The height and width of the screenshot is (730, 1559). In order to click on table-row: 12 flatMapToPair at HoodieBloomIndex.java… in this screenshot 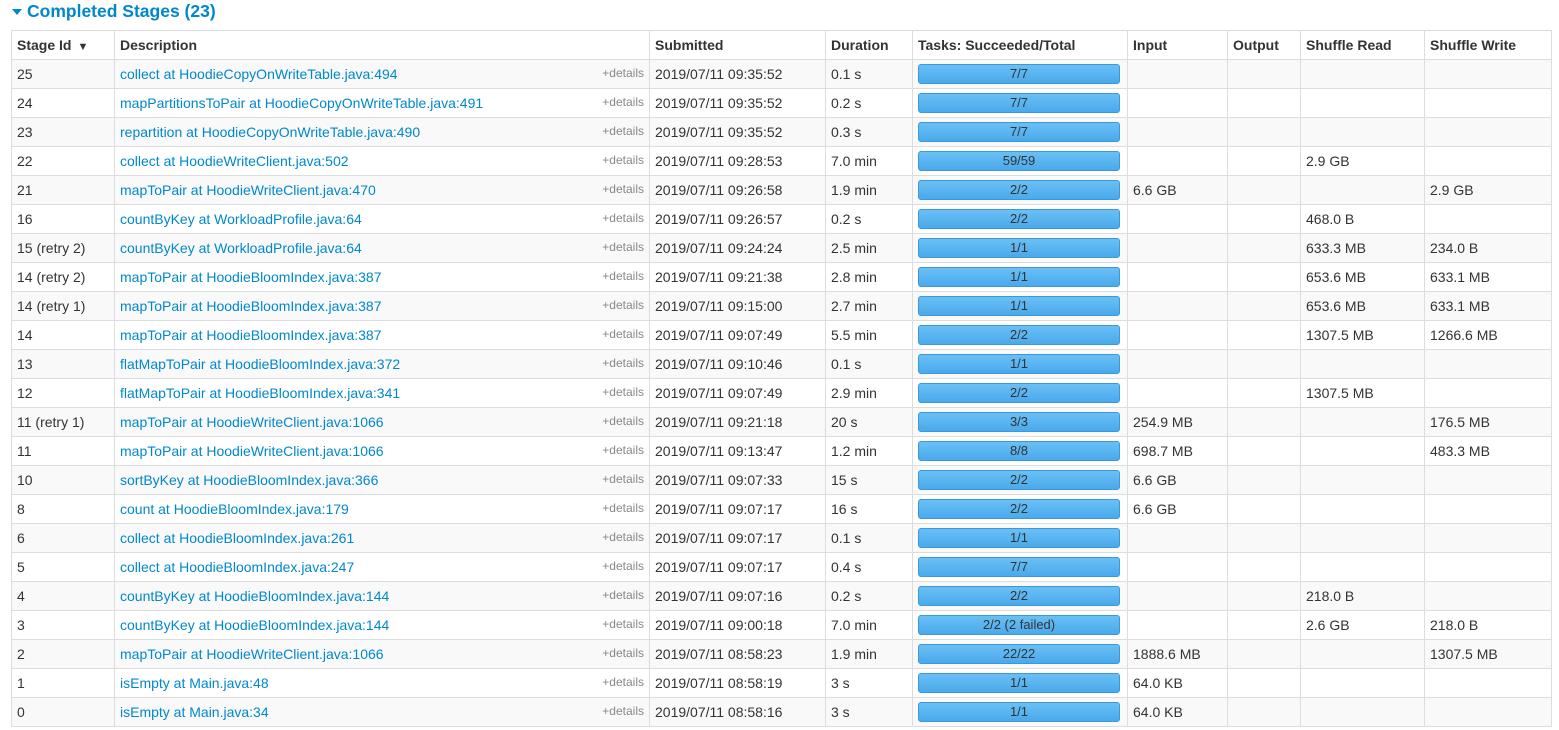, I will do `click(781, 393)`.